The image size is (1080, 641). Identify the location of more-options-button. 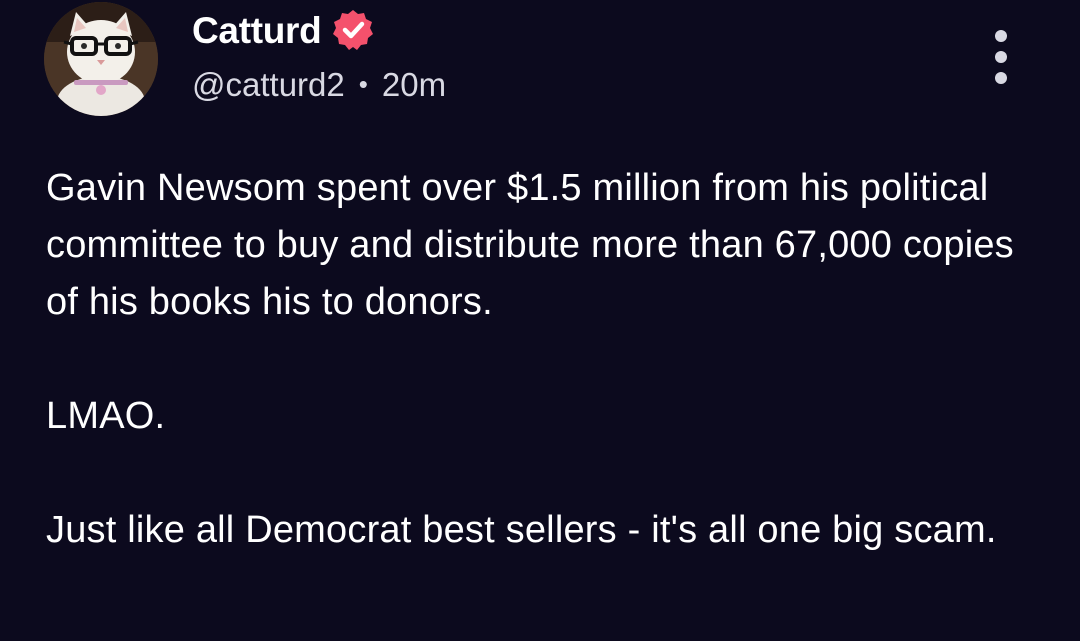
(1001, 57).